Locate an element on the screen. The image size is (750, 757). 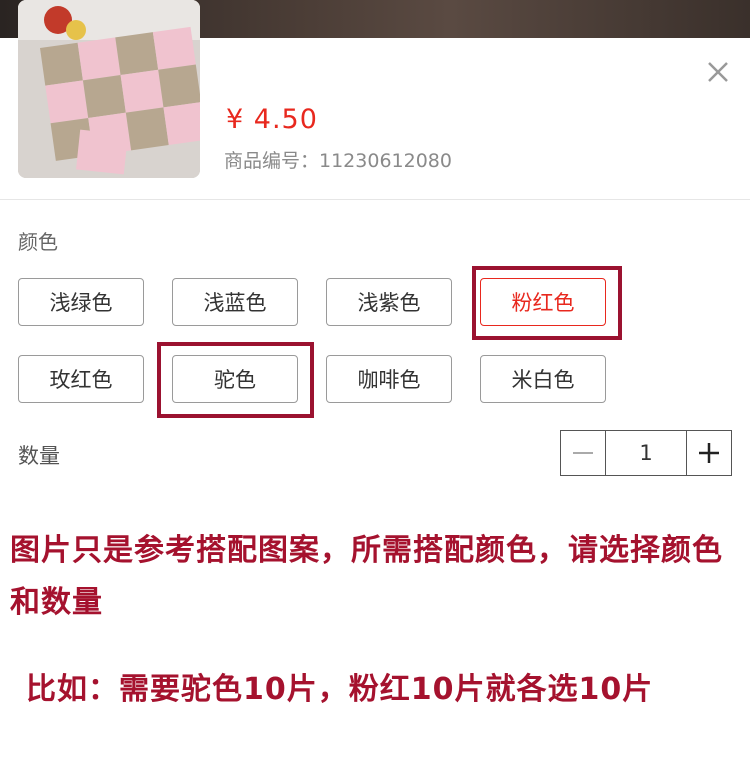
quantity-label: 数量 is located at coordinates (39, 456).